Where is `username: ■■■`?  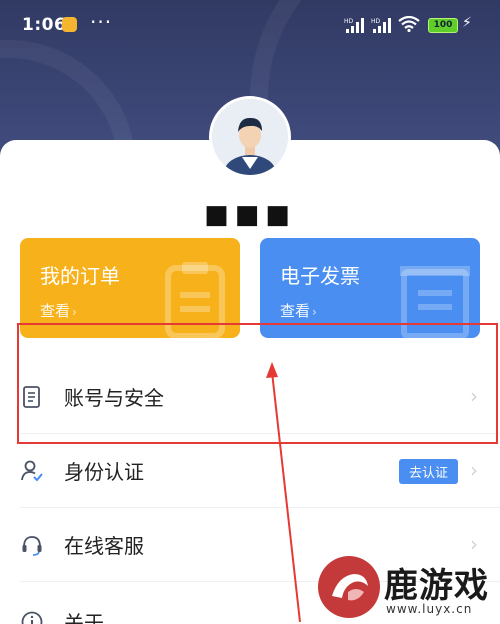
username: ■■■ is located at coordinates (250, 215).